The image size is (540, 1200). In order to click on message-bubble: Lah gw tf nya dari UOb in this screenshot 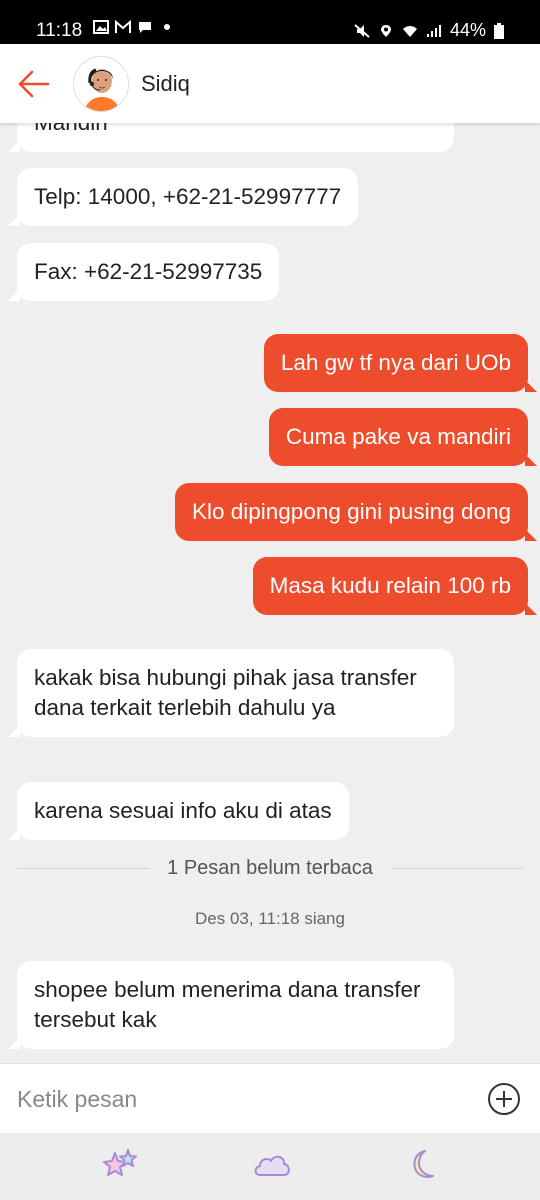, I will do `click(395, 363)`.